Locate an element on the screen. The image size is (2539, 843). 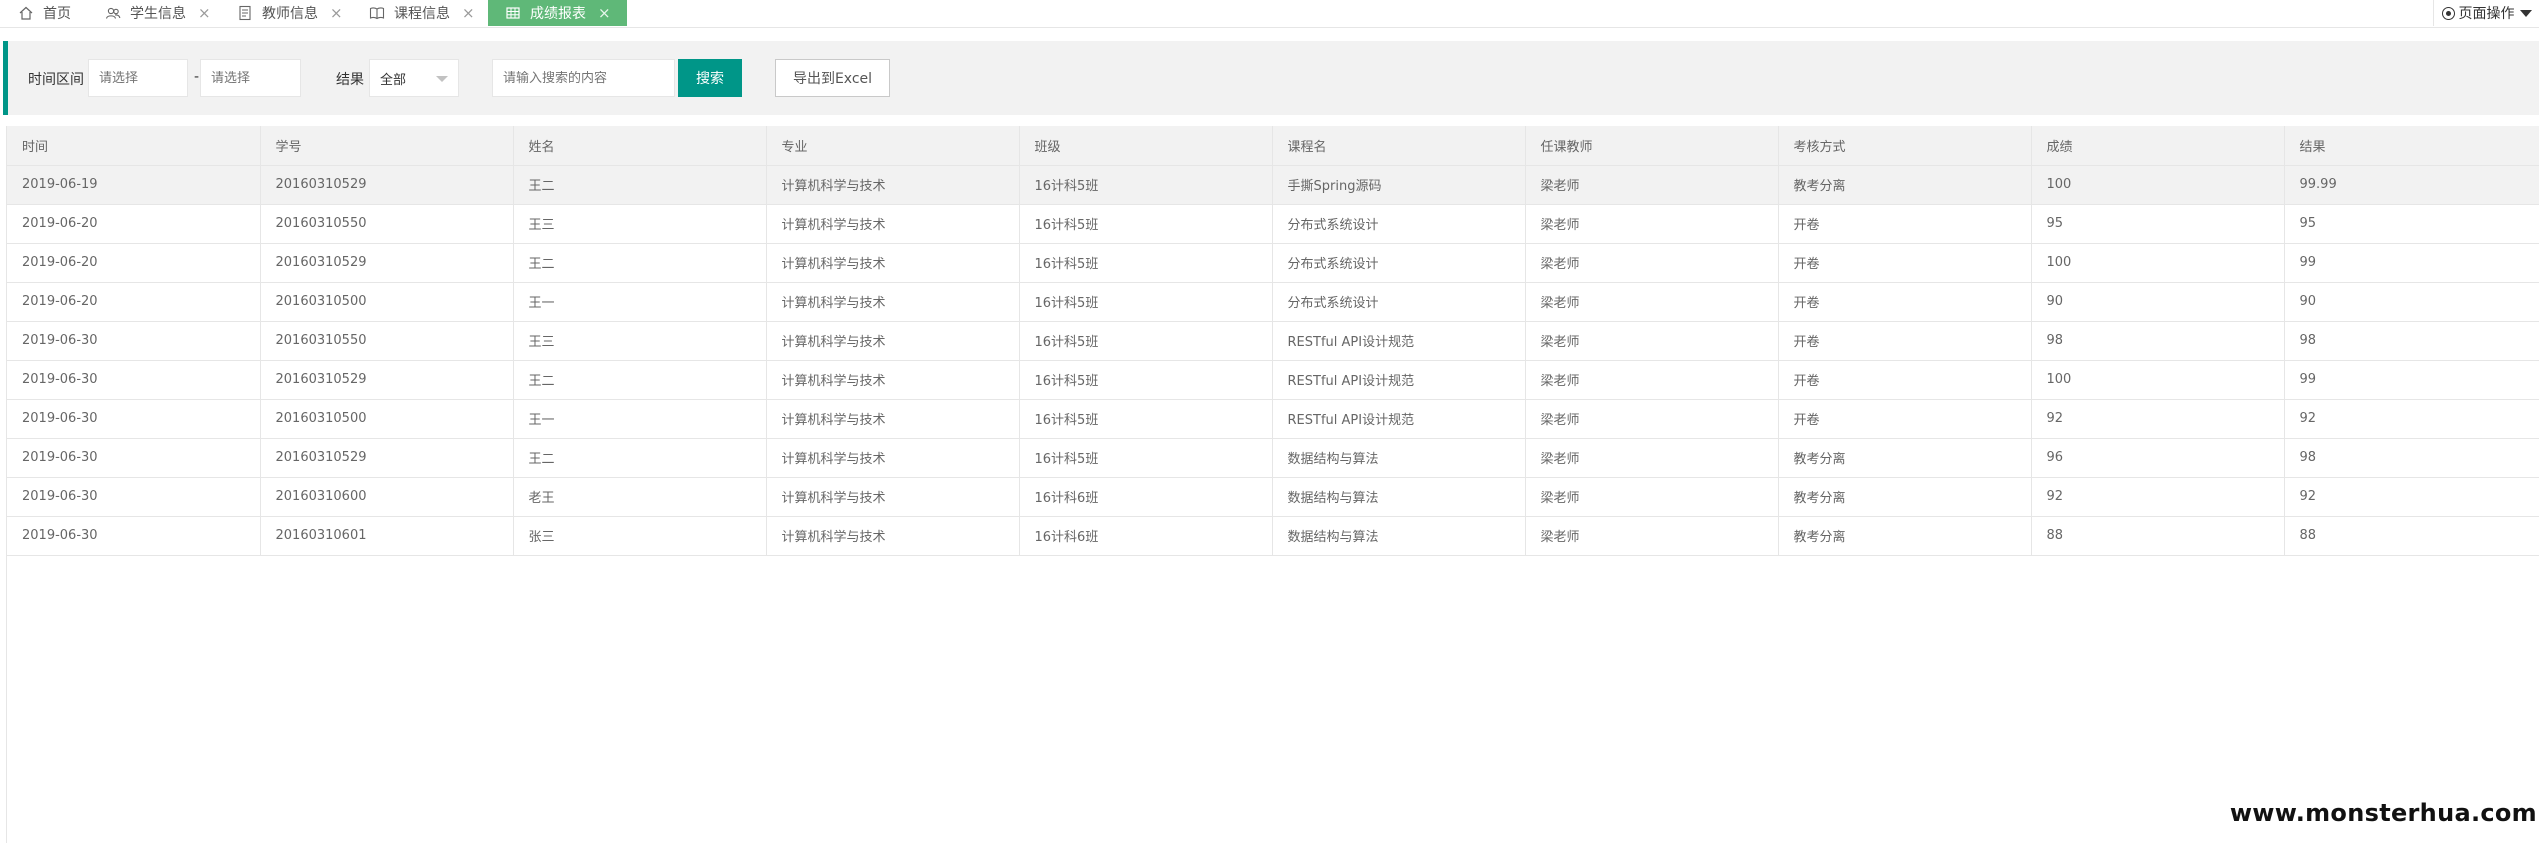
end-date-input is located at coordinates (250, 78).